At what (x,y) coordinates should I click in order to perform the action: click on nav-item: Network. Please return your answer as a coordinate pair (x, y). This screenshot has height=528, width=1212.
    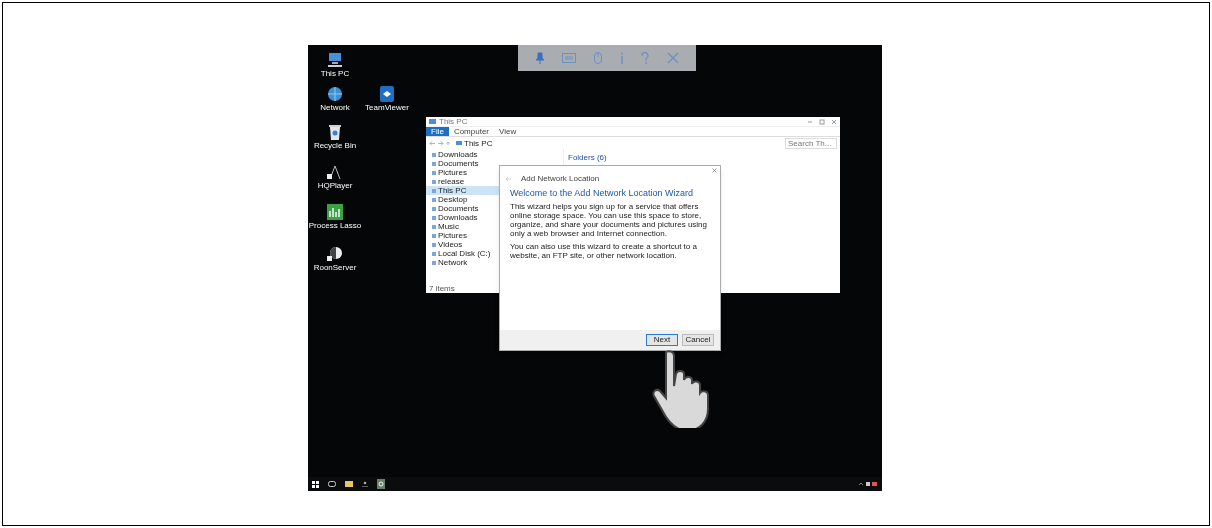
    Looking at the image, I should click on (494, 262).